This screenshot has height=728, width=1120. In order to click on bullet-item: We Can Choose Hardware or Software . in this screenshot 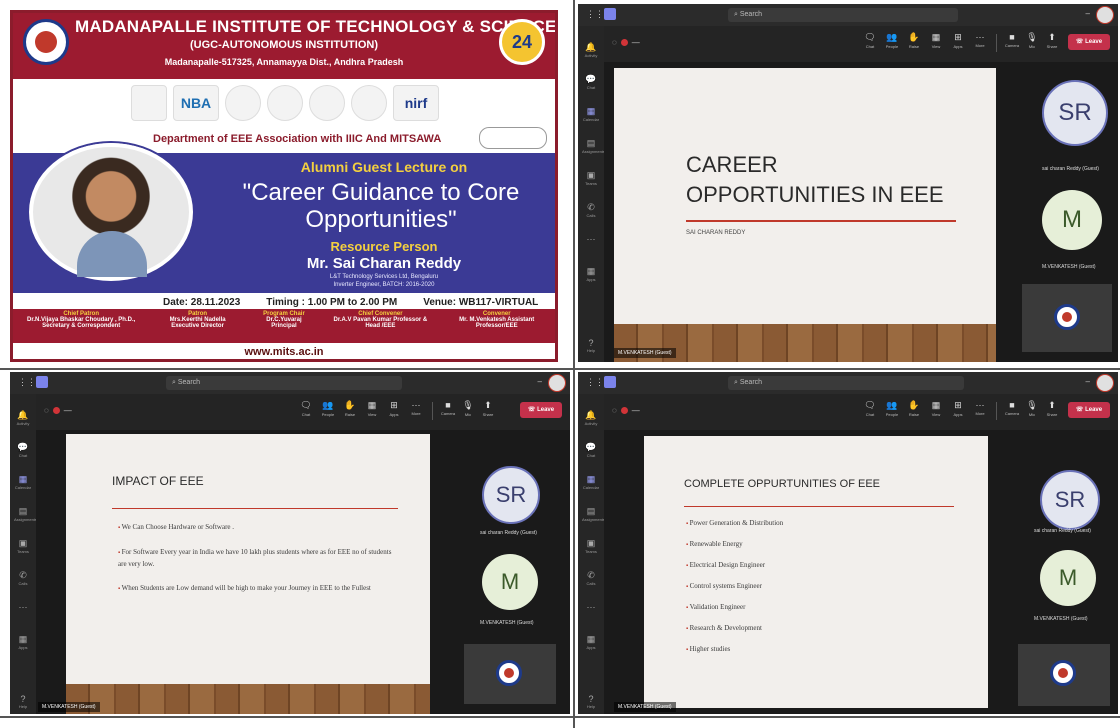, I will do `click(258, 528)`.